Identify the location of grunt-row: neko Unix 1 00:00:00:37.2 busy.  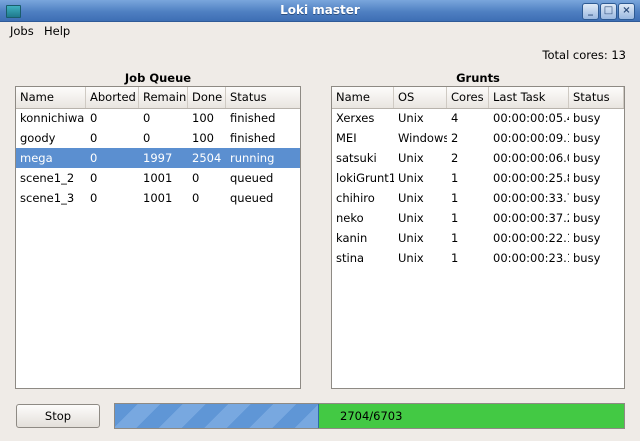
(478, 218).